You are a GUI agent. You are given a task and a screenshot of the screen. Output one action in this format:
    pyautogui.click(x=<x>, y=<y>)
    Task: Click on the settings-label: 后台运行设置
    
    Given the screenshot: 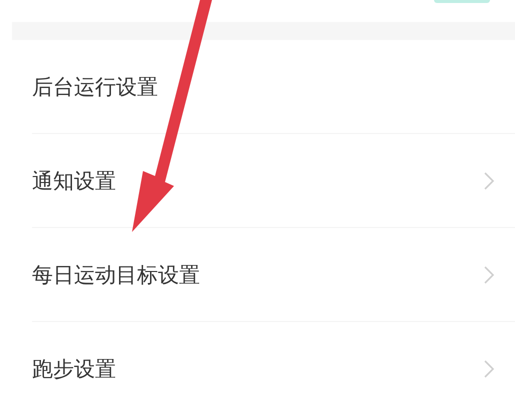 What is the action you would take?
    pyautogui.click(x=95, y=87)
    